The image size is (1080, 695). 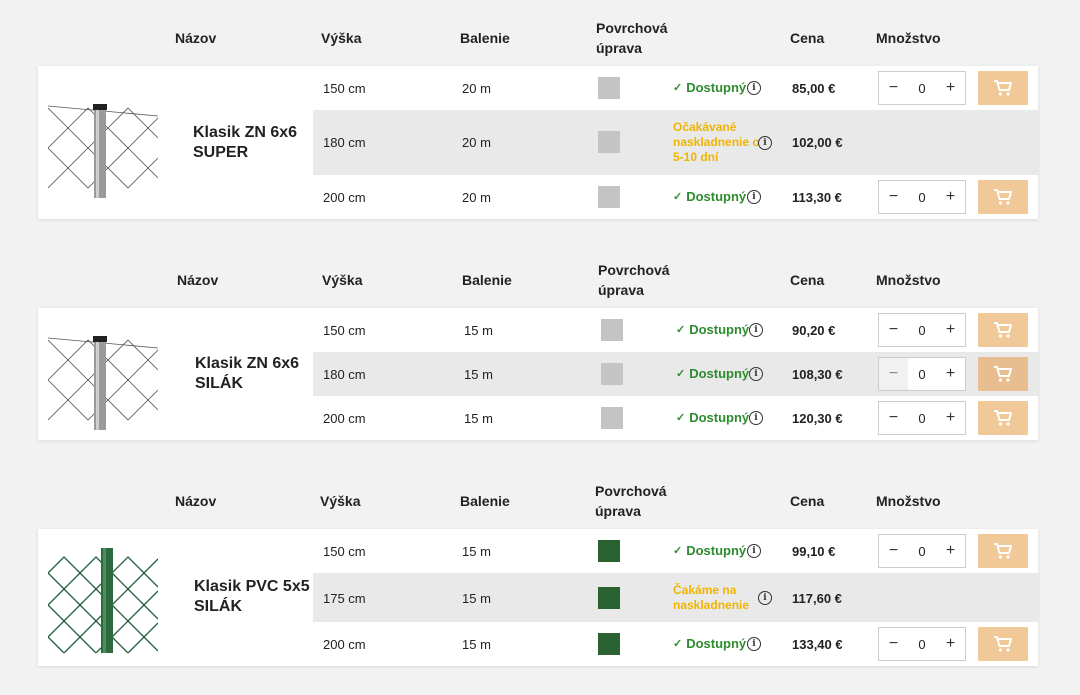 I want to click on header-name: Názov, so click(x=196, y=501).